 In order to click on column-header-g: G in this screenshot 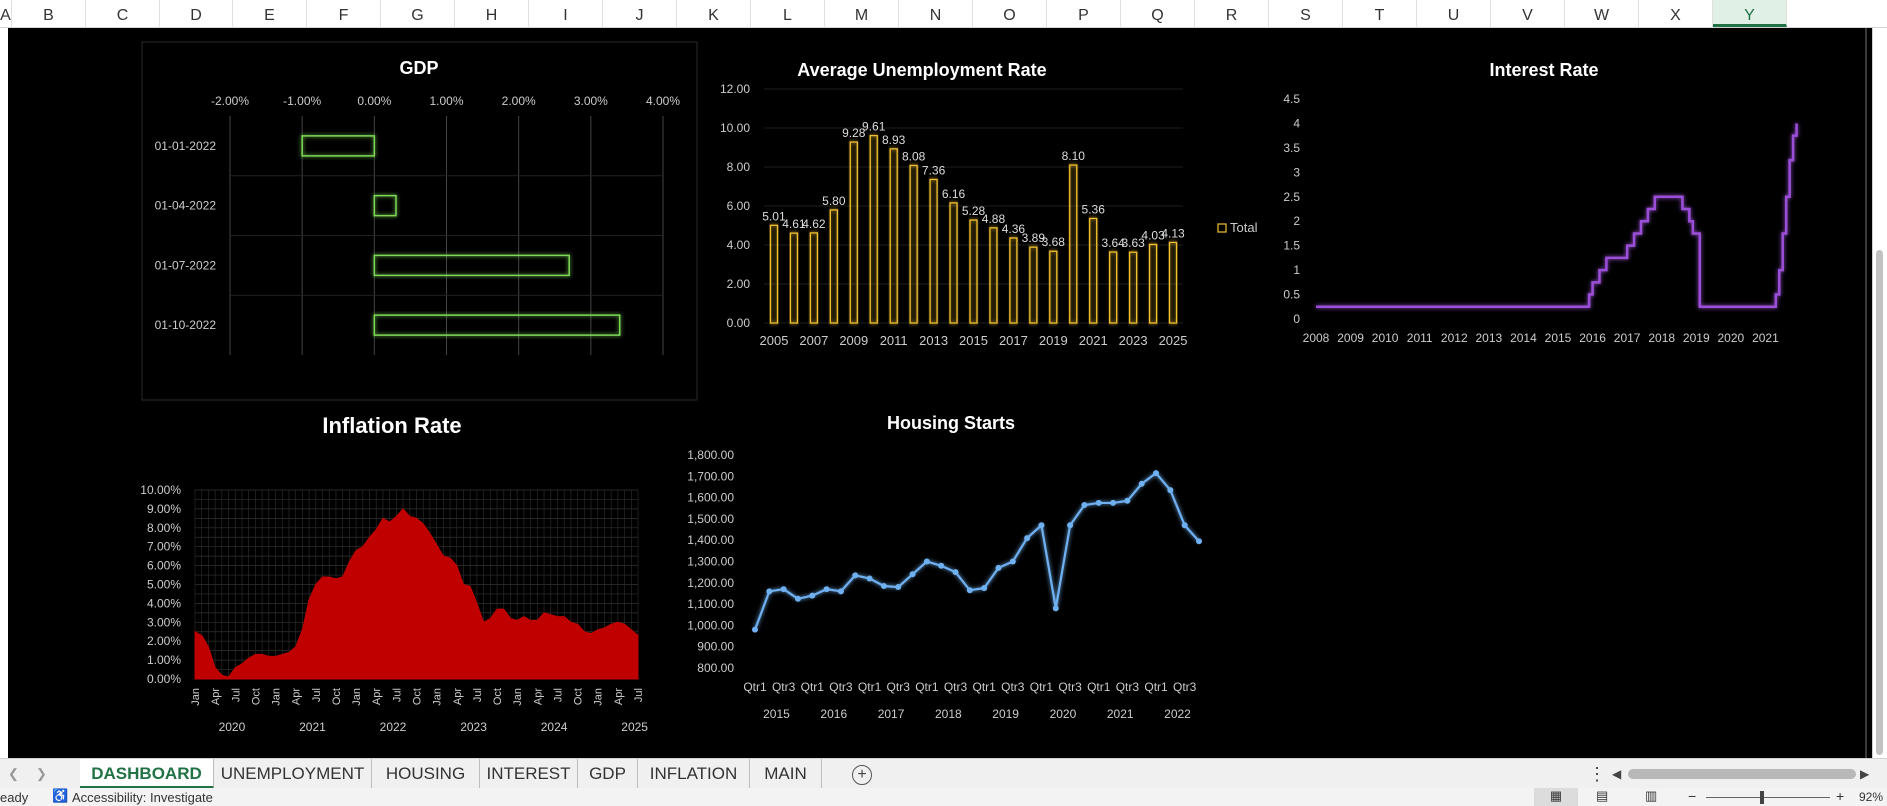, I will do `click(418, 13)`.